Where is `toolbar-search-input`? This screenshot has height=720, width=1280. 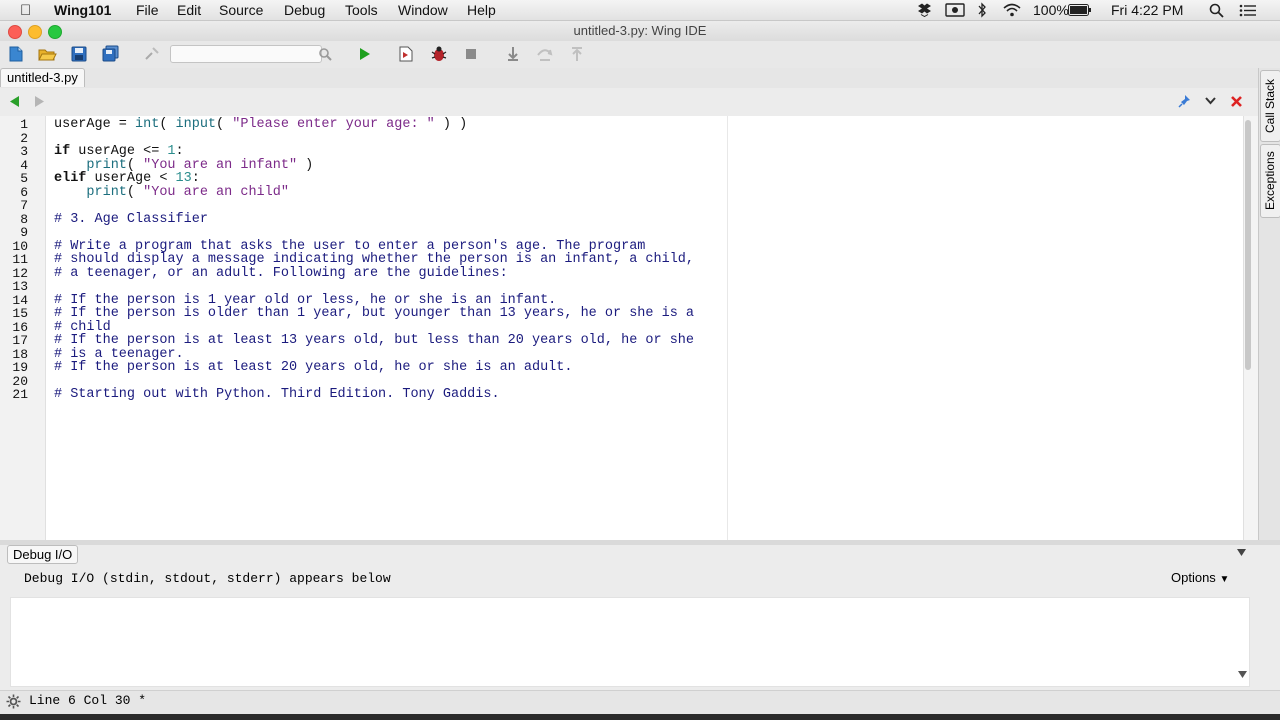 toolbar-search-input is located at coordinates (246, 54).